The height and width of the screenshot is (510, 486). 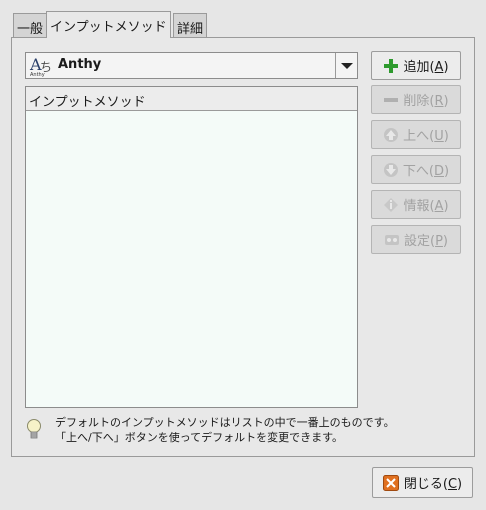 I want to click on move-down-button: 下へ(D), so click(x=416, y=169).